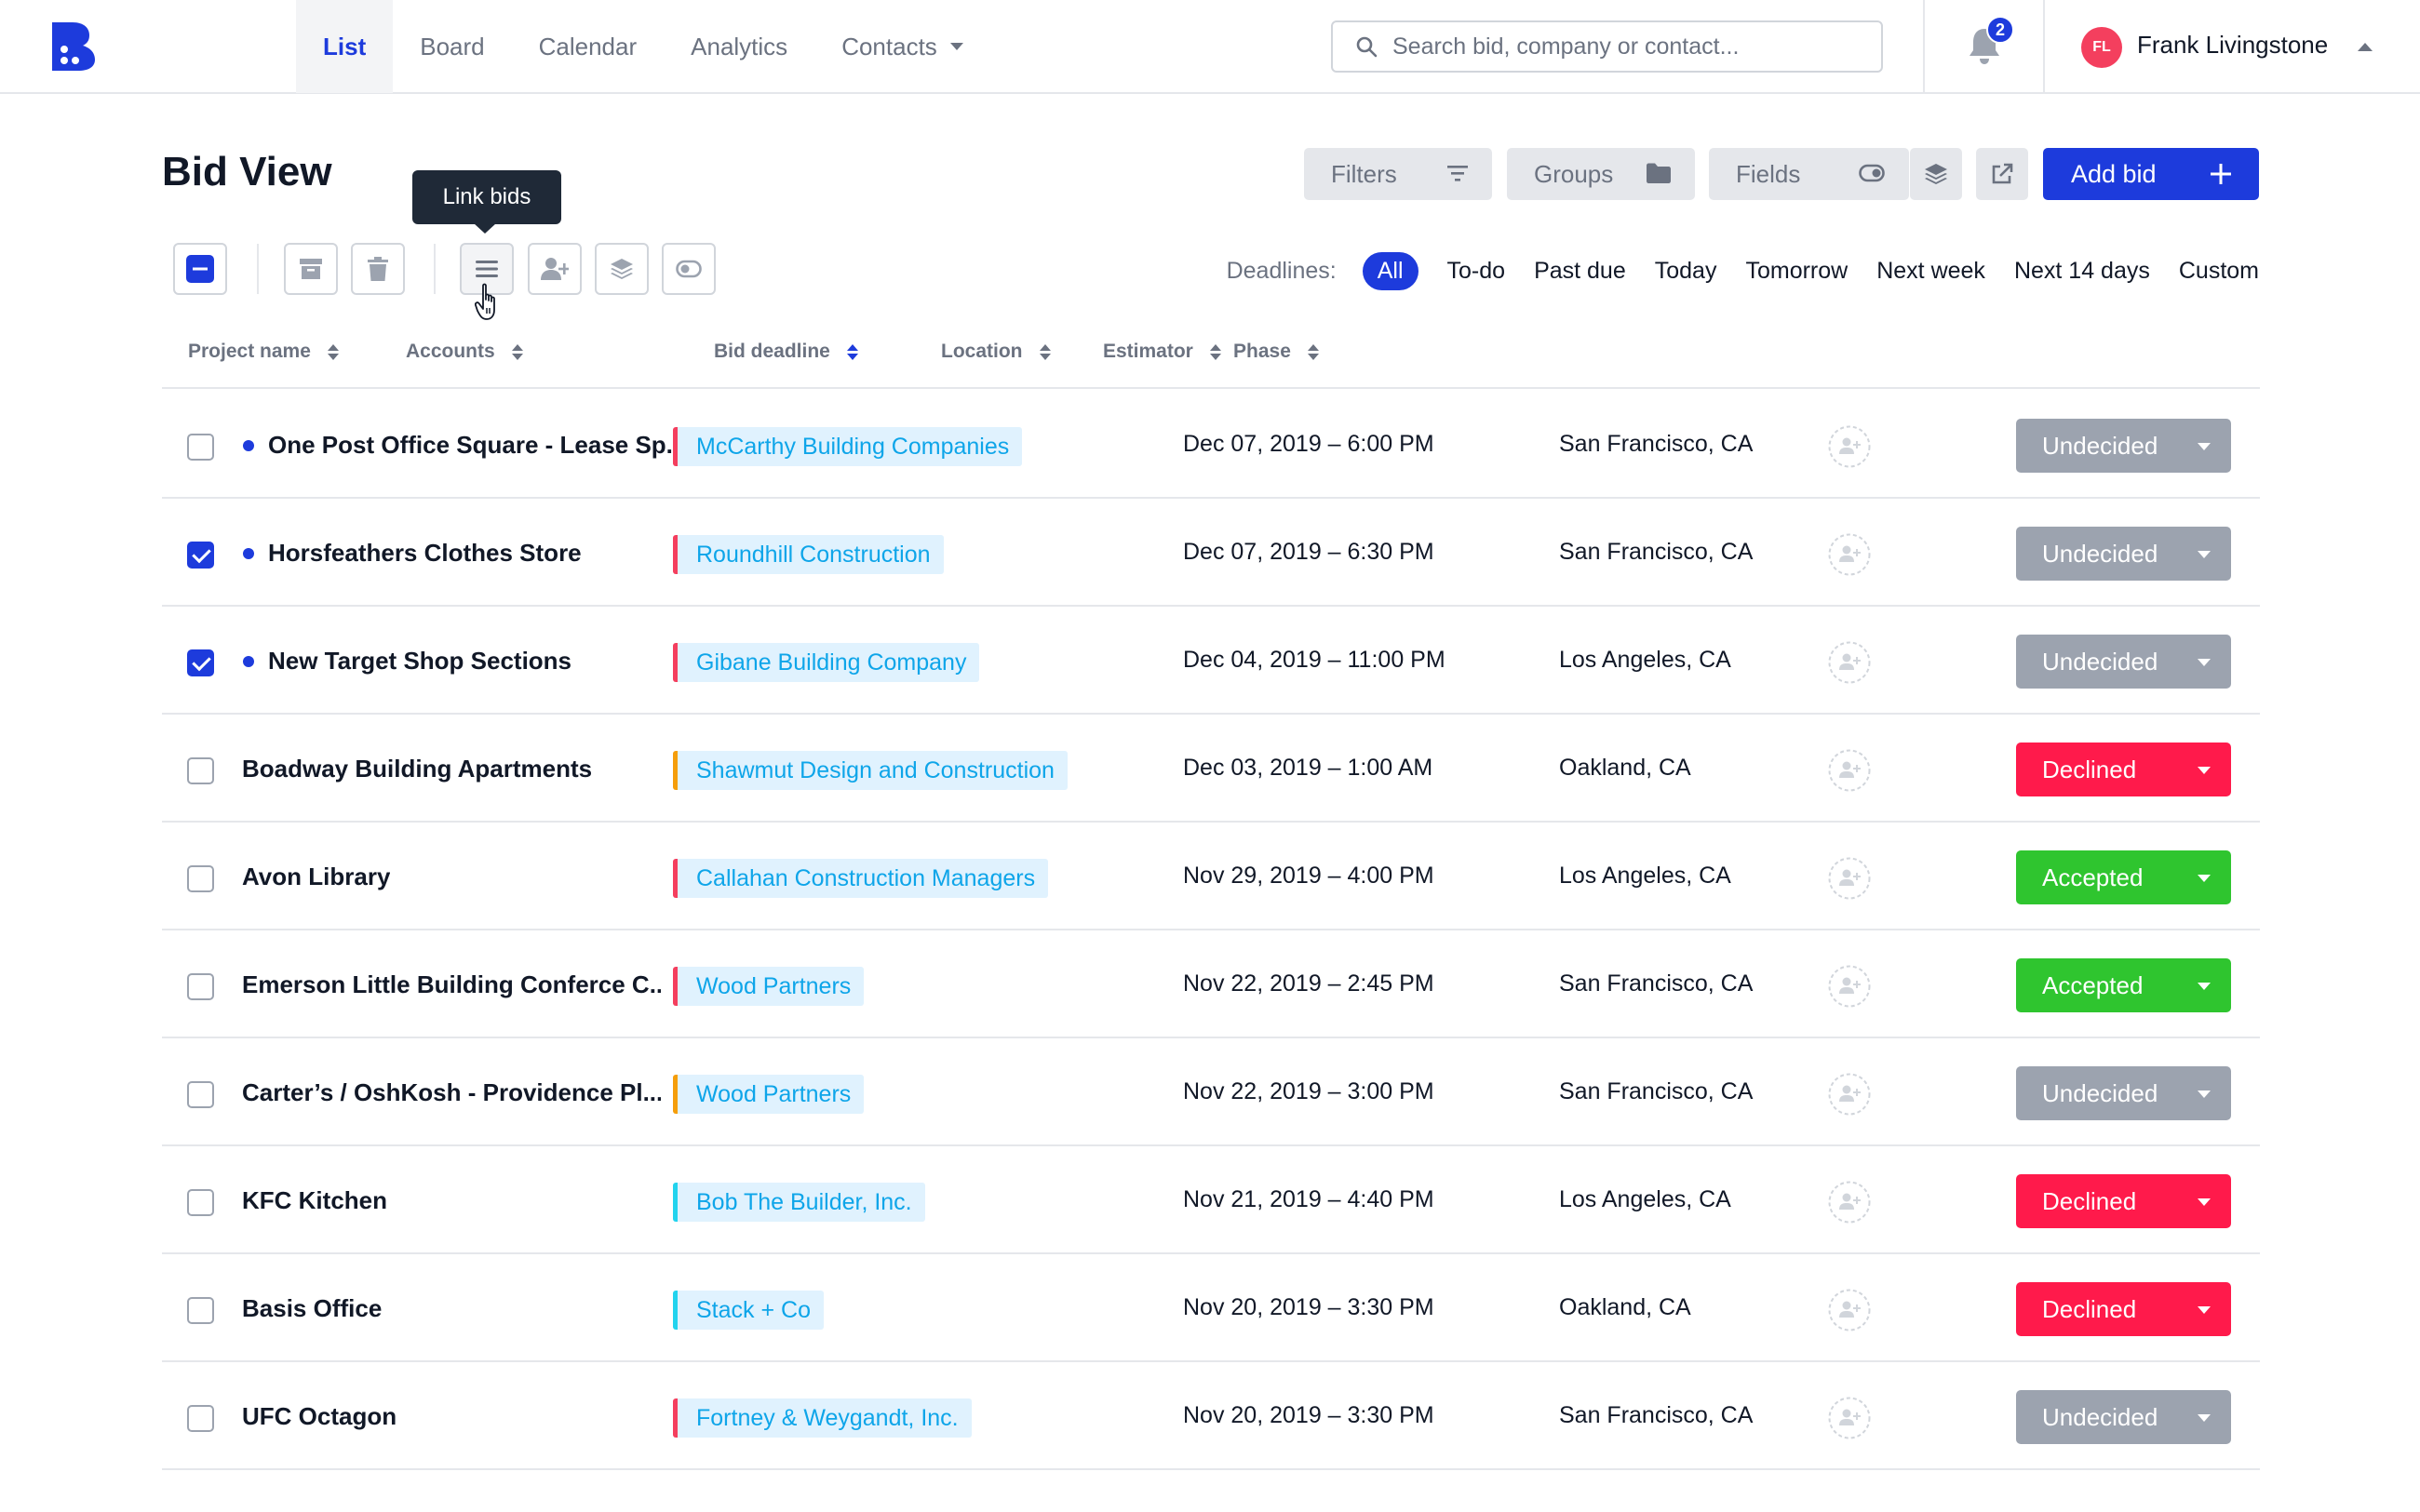  Describe the element at coordinates (417, 769) in the screenshot. I see `project-name: Boadway Building Apartments` at that location.